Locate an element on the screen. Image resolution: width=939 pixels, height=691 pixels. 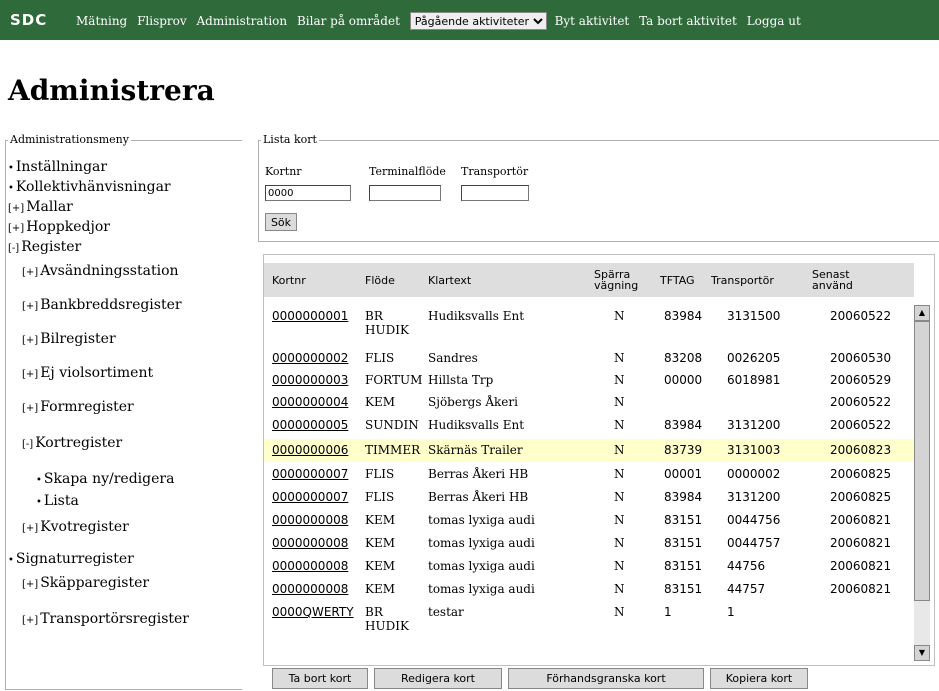
table-row: 0000000004 KEM Sjöbergs Åkeri N 20060522 is located at coordinates (589, 402).